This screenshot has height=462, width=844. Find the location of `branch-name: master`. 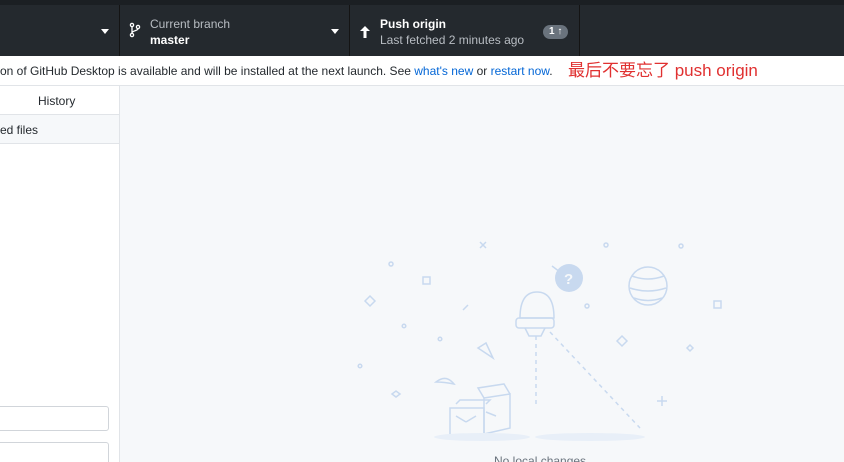

branch-name: master is located at coordinates (170, 40).